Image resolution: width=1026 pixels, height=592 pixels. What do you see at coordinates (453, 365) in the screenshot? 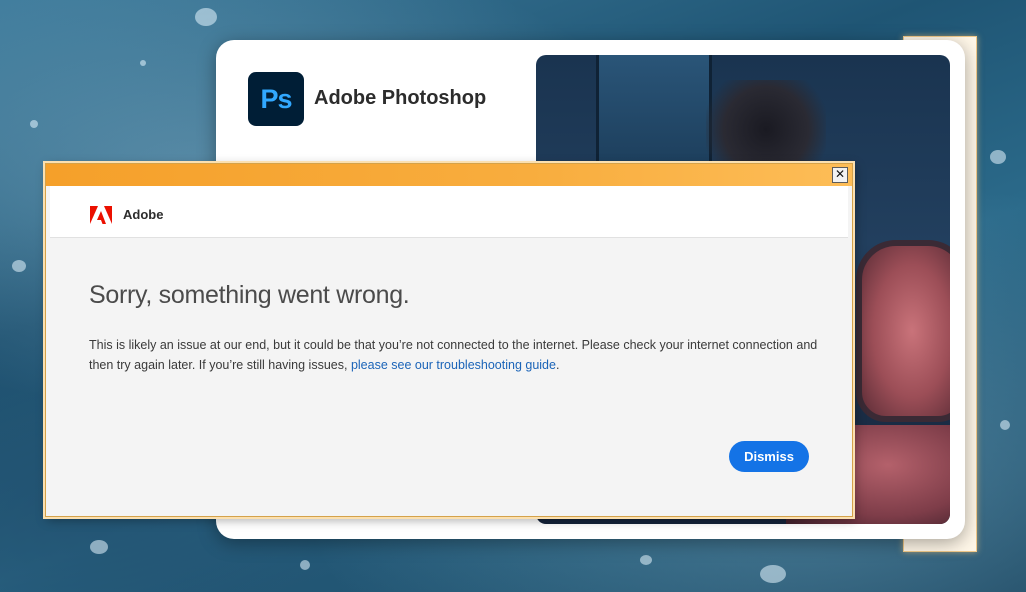
I see `troubleshooting-guide-link: please see our troubleshooting guide` at bounding box center [453, 365].